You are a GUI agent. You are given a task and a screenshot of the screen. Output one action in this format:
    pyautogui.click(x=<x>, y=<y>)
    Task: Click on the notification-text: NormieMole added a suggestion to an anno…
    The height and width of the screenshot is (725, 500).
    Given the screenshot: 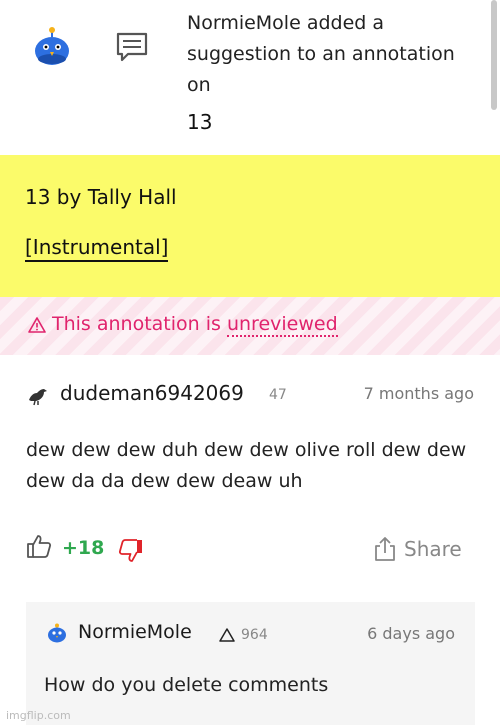 What is the action you would take?
    pyautogui.click(x=321, y=54)
    